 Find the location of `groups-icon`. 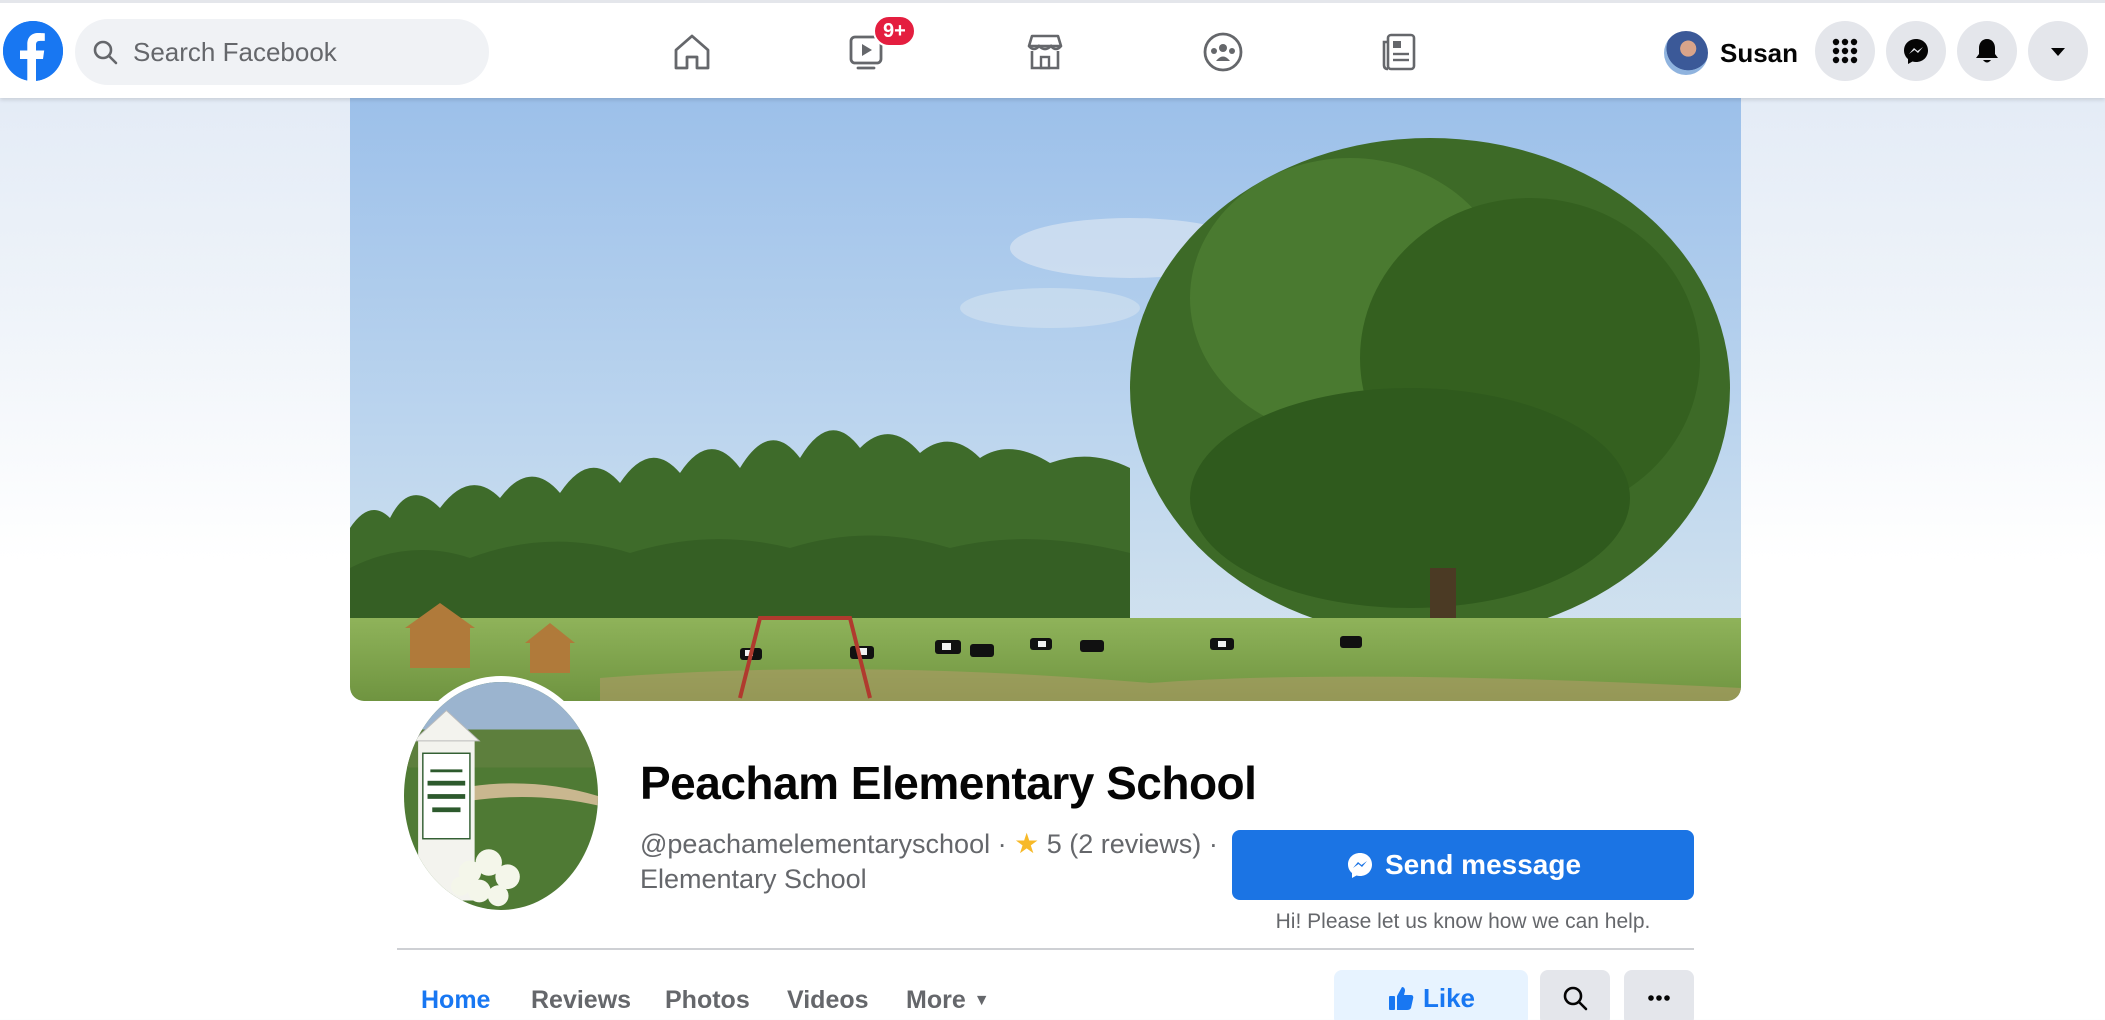

groups-icon is located at coordinates (1223, 52).